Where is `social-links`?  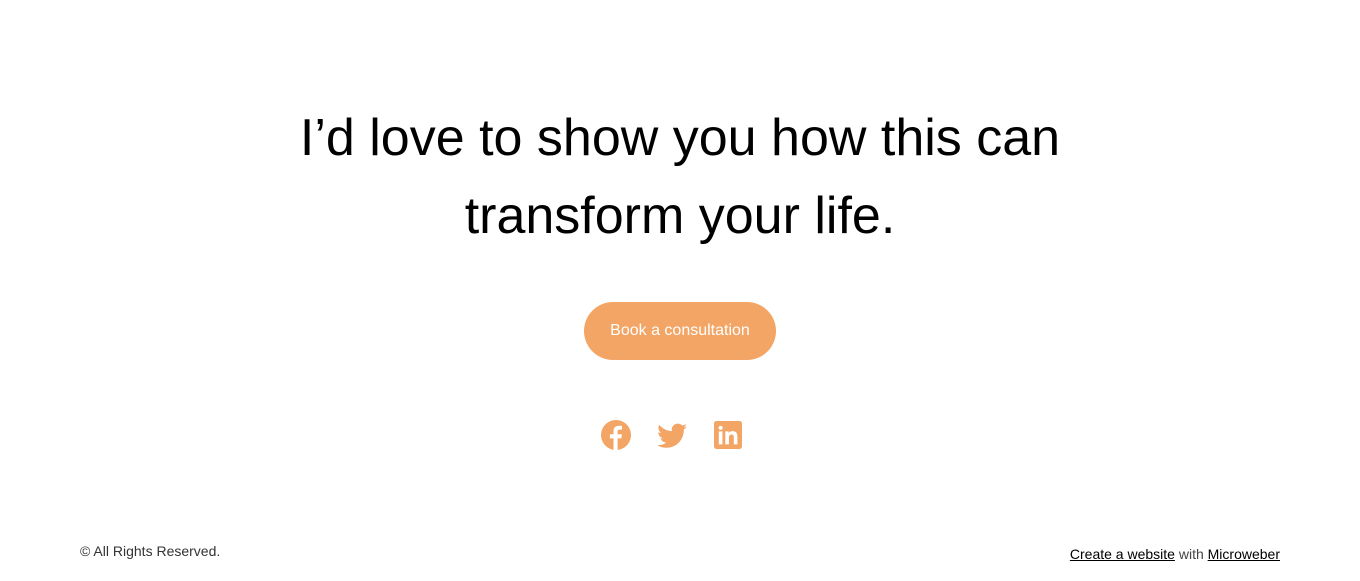
social-links is located at coordinates (680, 435).